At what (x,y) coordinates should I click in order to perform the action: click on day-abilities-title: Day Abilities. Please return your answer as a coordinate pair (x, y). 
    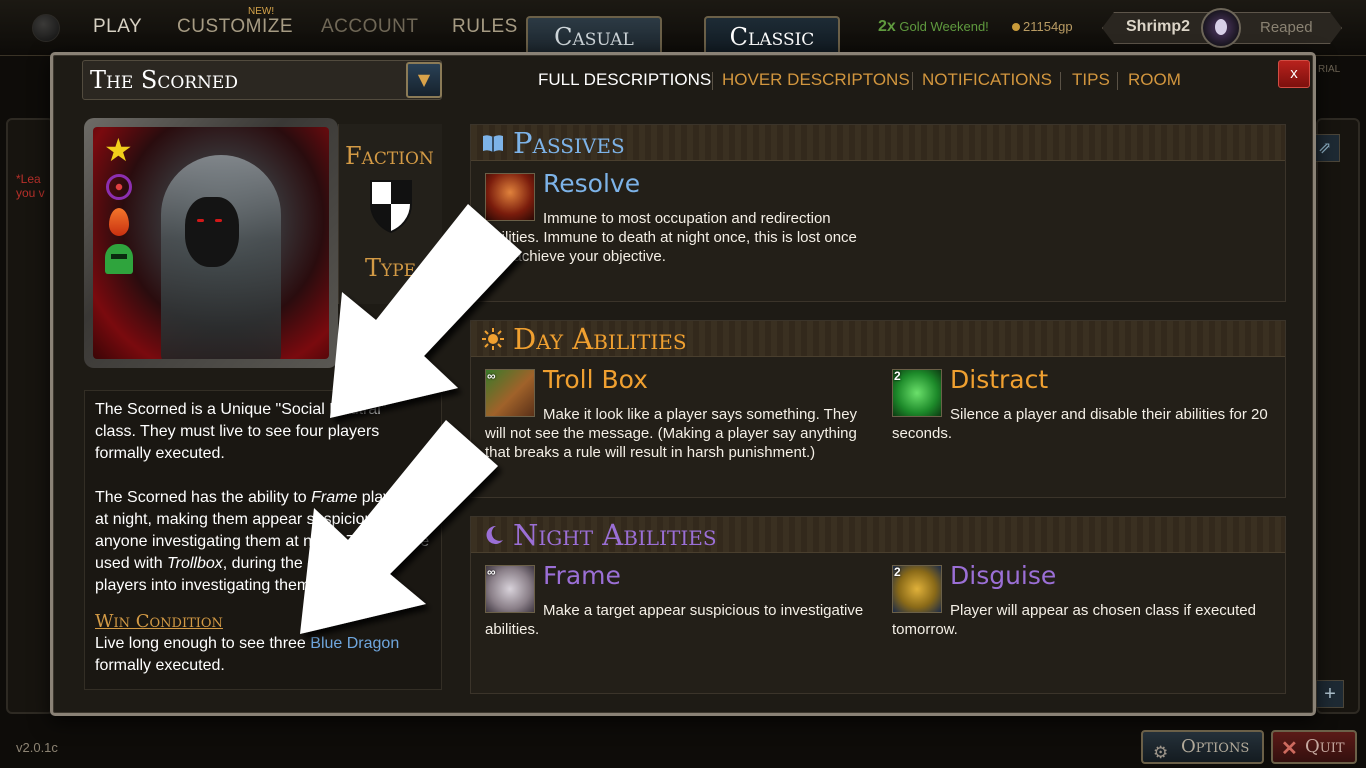
    Looking at the image, I should click on (600, 339).